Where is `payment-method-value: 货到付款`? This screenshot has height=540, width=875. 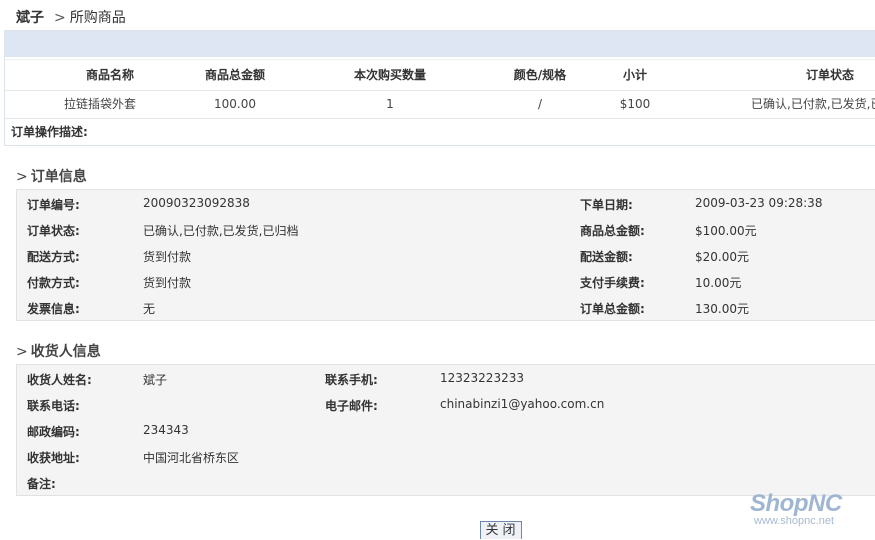 payment-method-value: 货到付款 is located at coordinates (167, 283).